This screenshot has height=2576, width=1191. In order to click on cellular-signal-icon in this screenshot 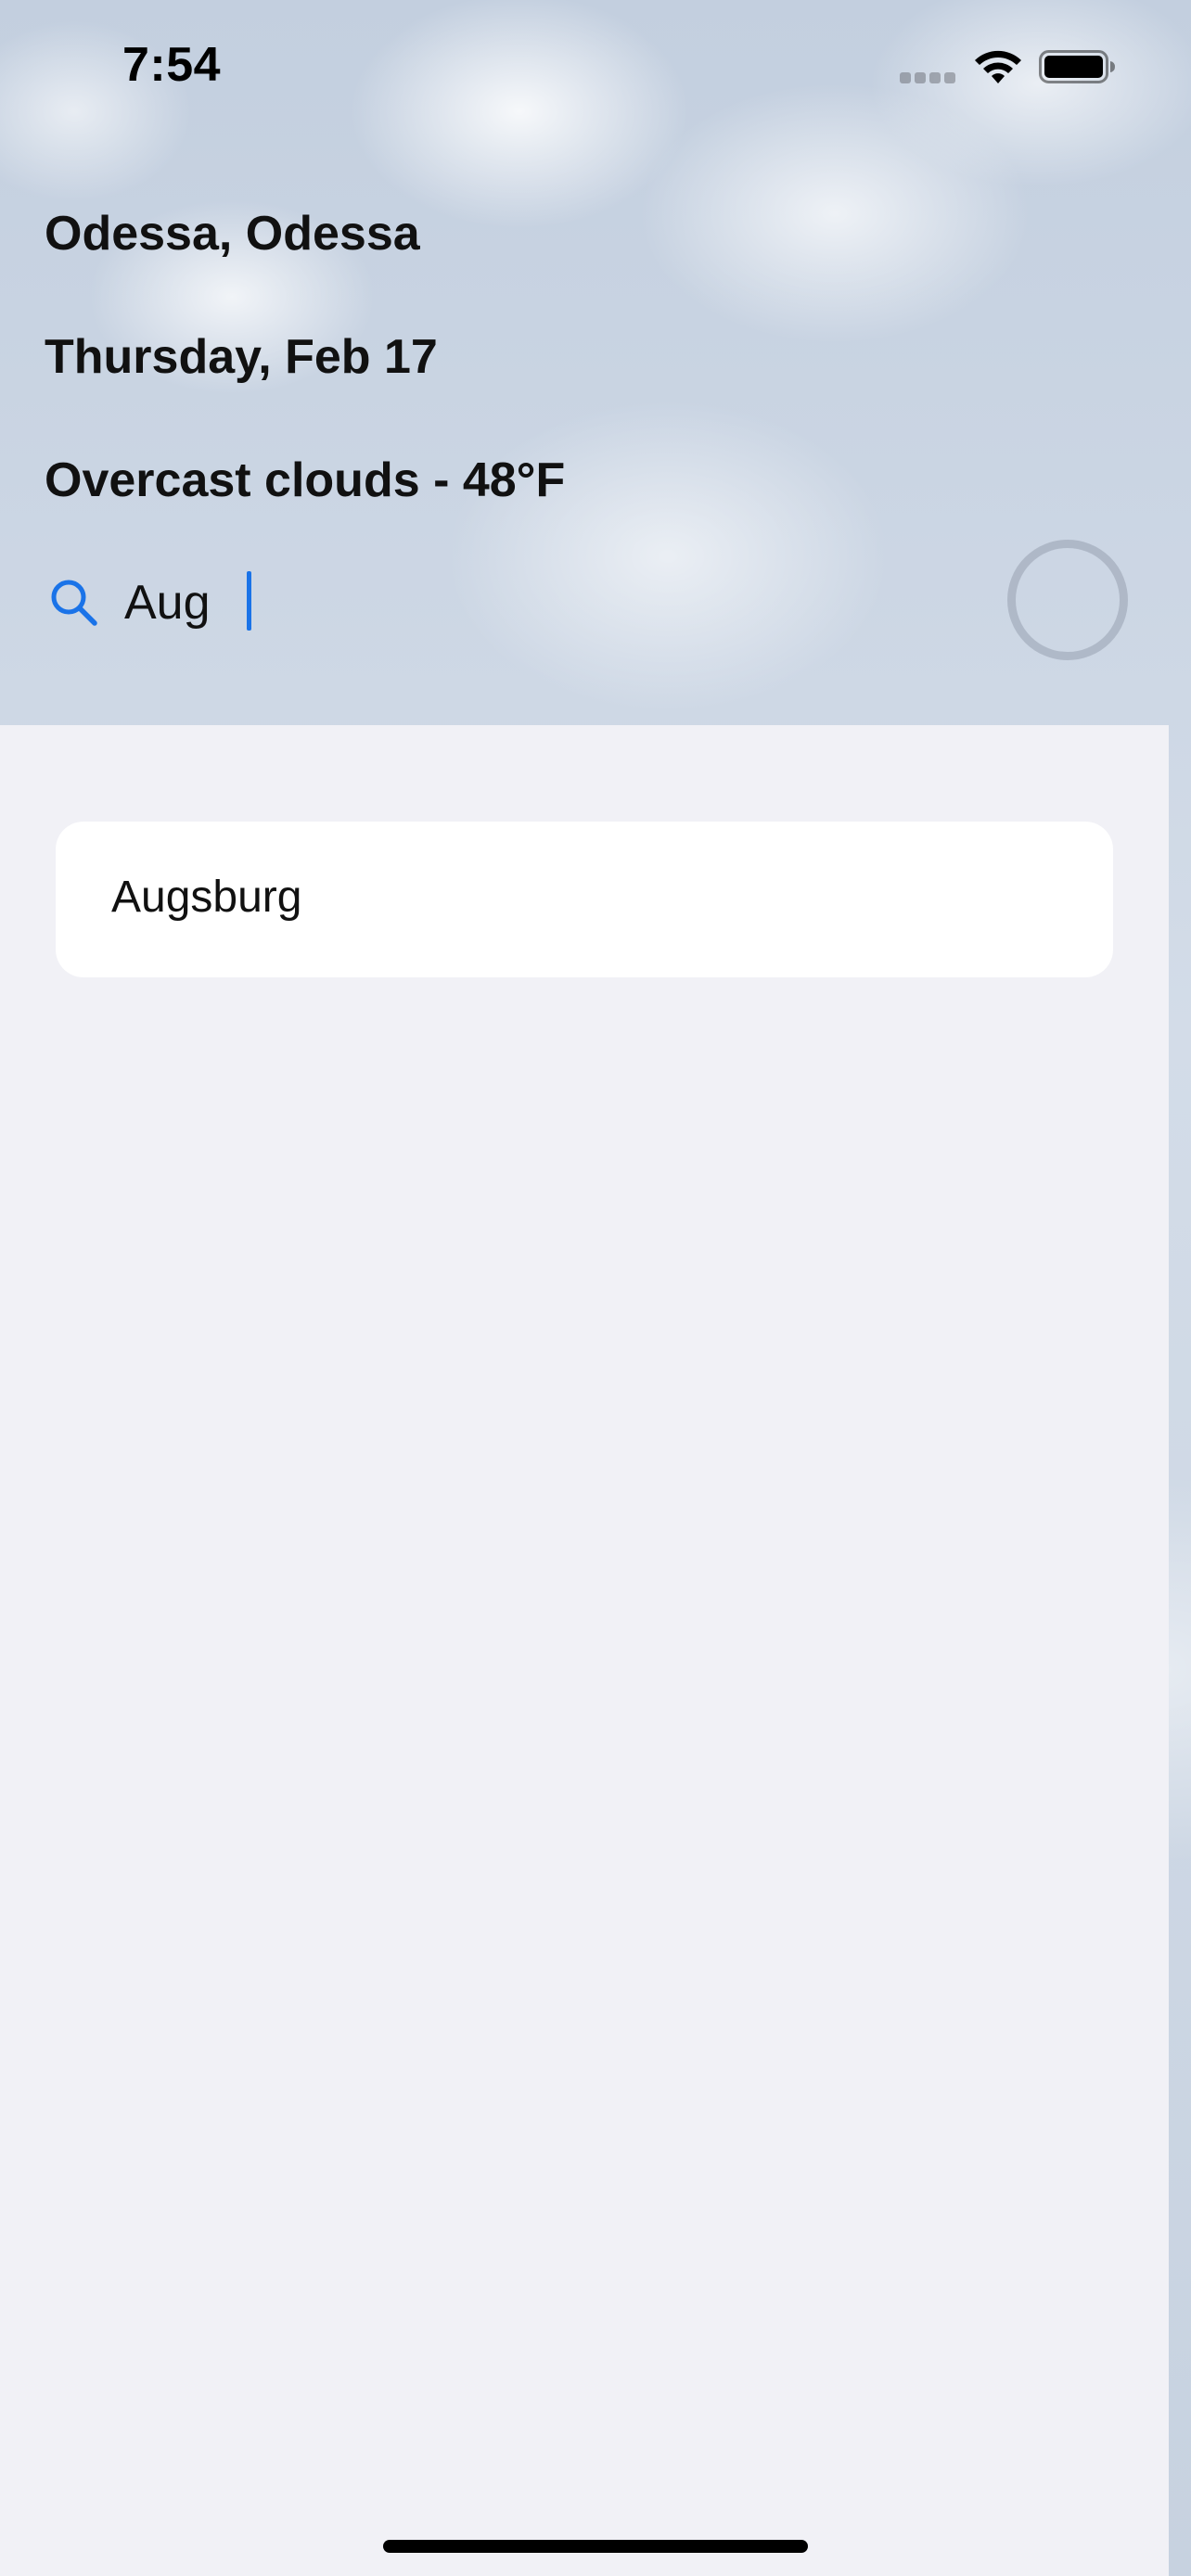, I will do `click(929, 77)`.